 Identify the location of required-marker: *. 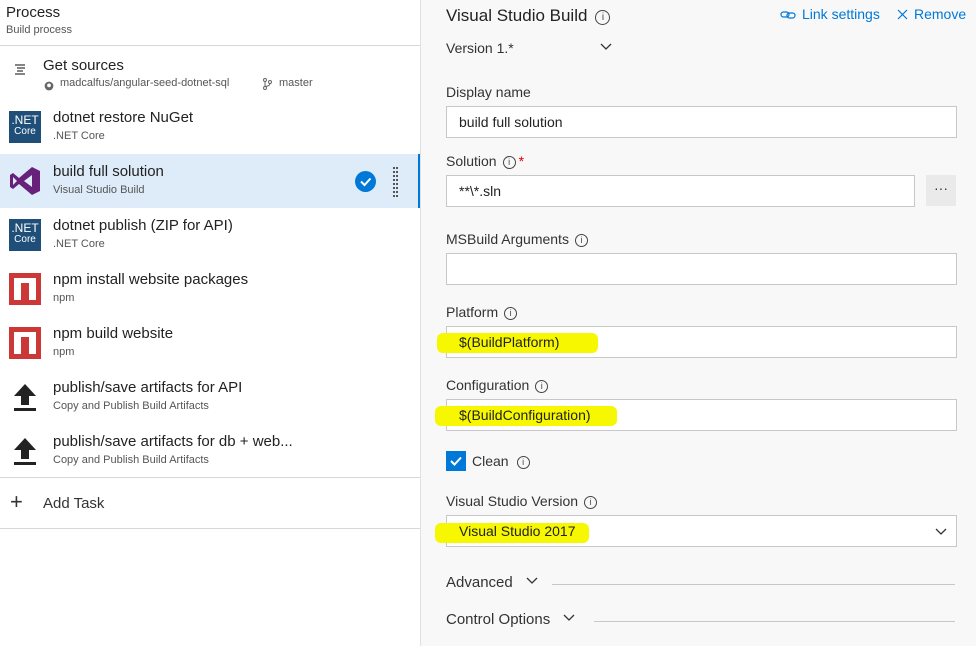
(521, 161).